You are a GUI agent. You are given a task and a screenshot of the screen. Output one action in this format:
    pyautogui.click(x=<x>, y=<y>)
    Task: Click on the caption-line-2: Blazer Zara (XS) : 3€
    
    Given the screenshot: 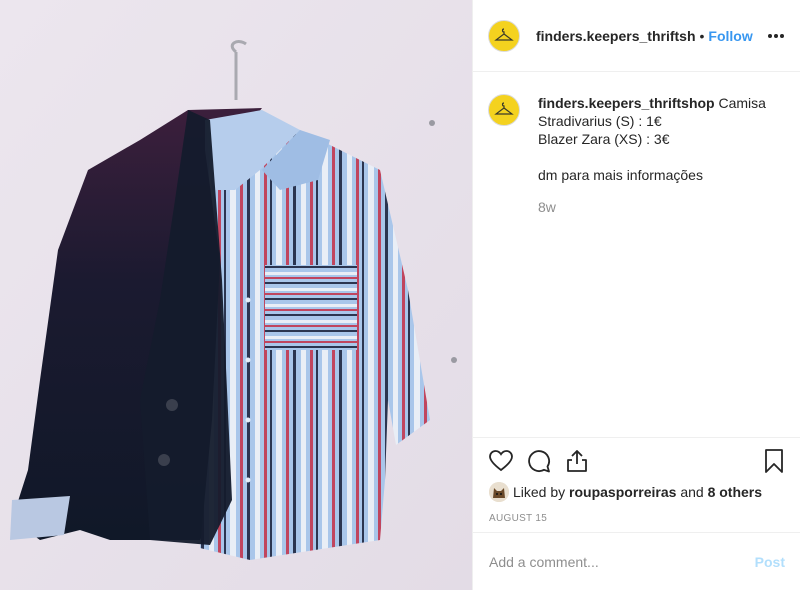 What is the action you would take?
    pyautogui.click(x=604, y=139)
    